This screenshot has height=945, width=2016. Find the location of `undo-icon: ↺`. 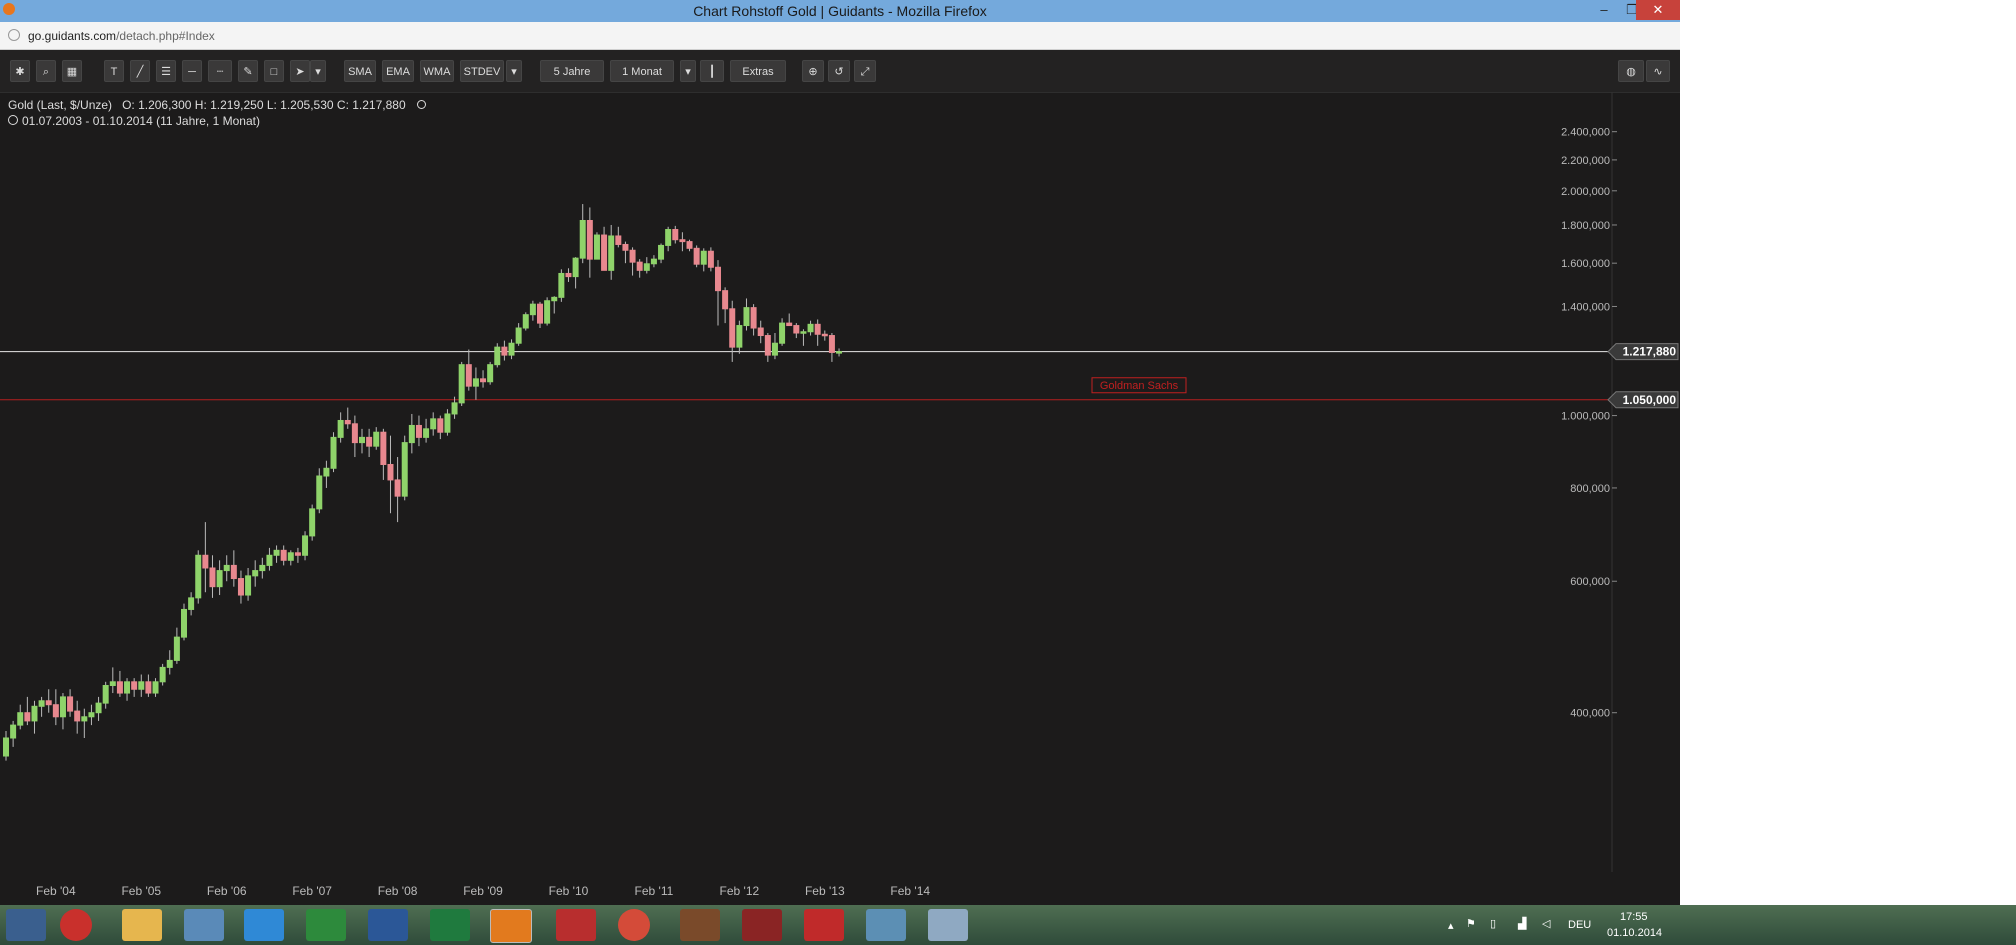

undo-icon: ↺ is located at coordinates (839, 71).